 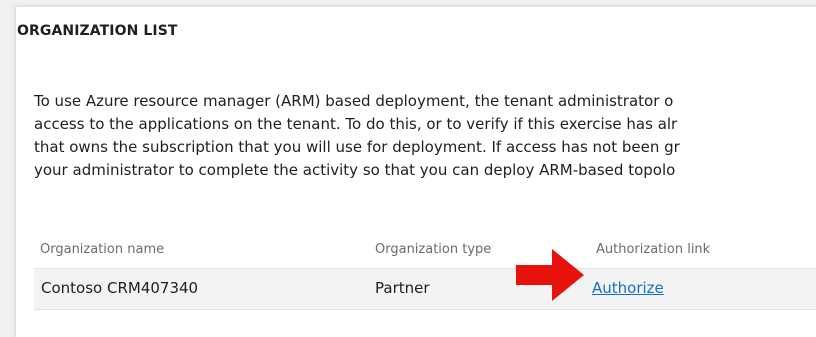 I want to click on column-header-organization-type: Organization type, so click(x=433, y=249).